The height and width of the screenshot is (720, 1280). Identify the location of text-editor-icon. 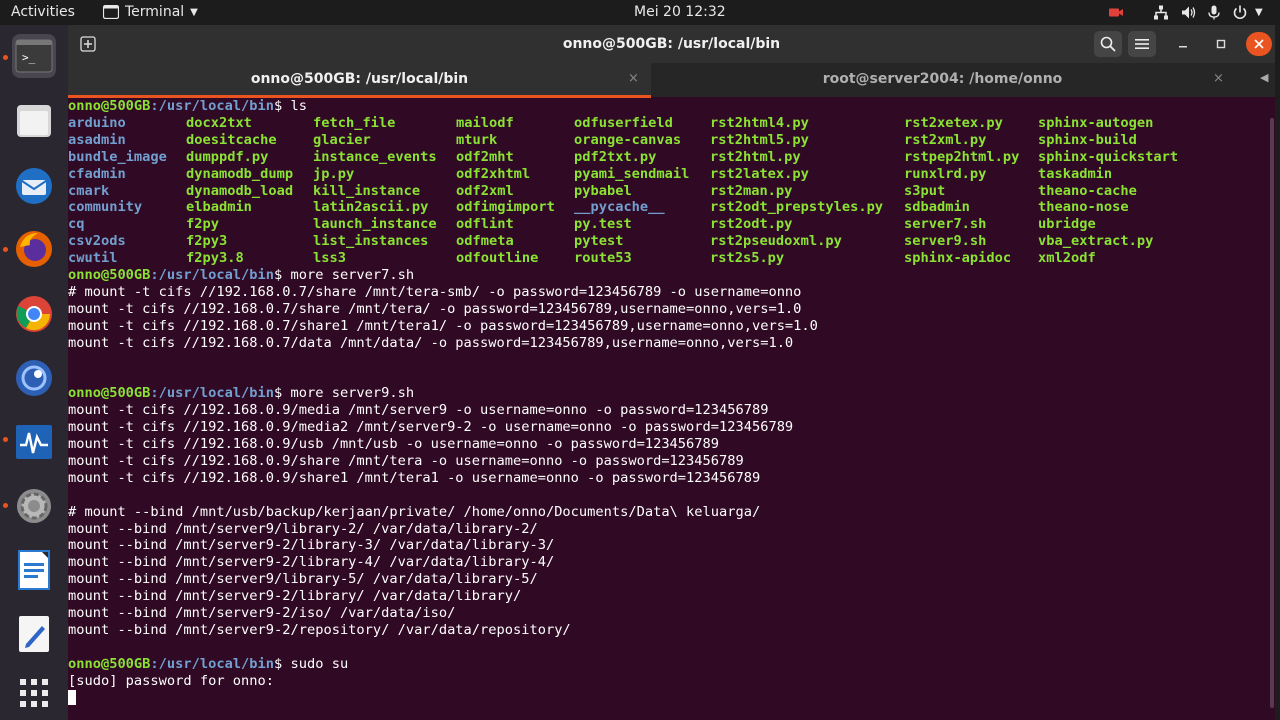
(34, 634).